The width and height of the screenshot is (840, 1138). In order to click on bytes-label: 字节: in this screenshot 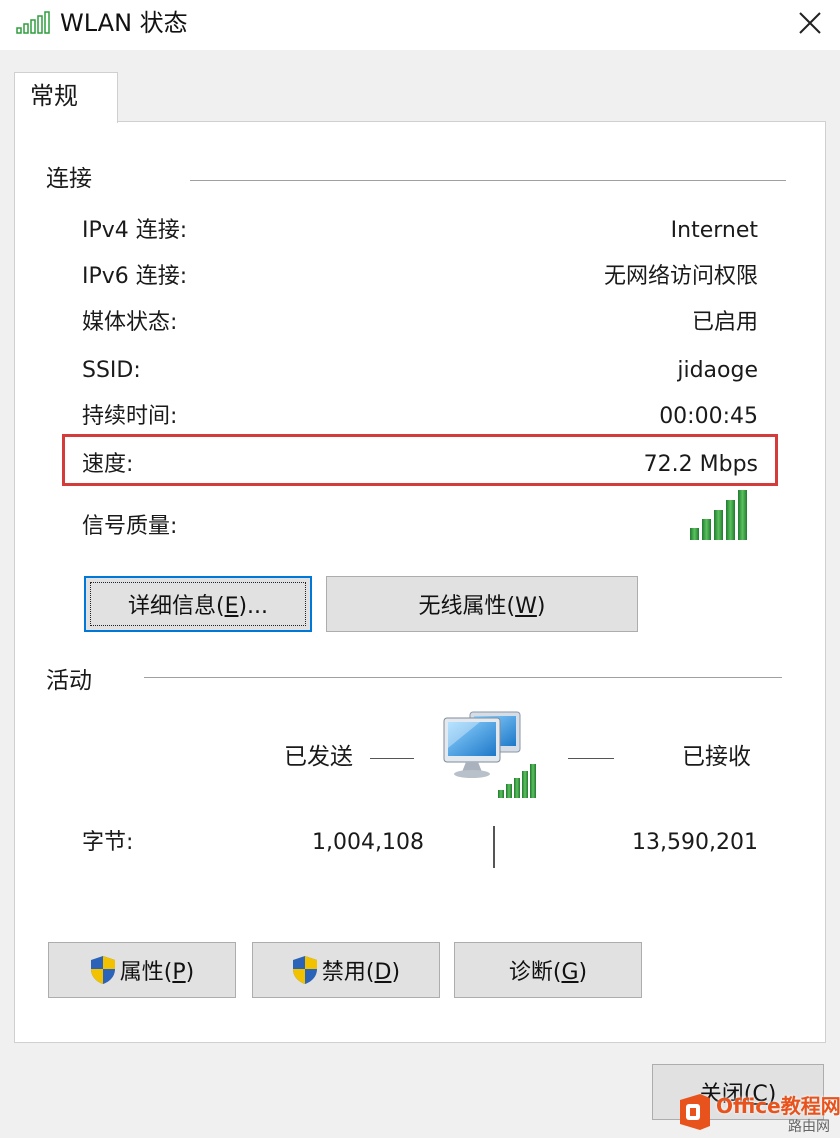, I will do `click(108, 842)`.